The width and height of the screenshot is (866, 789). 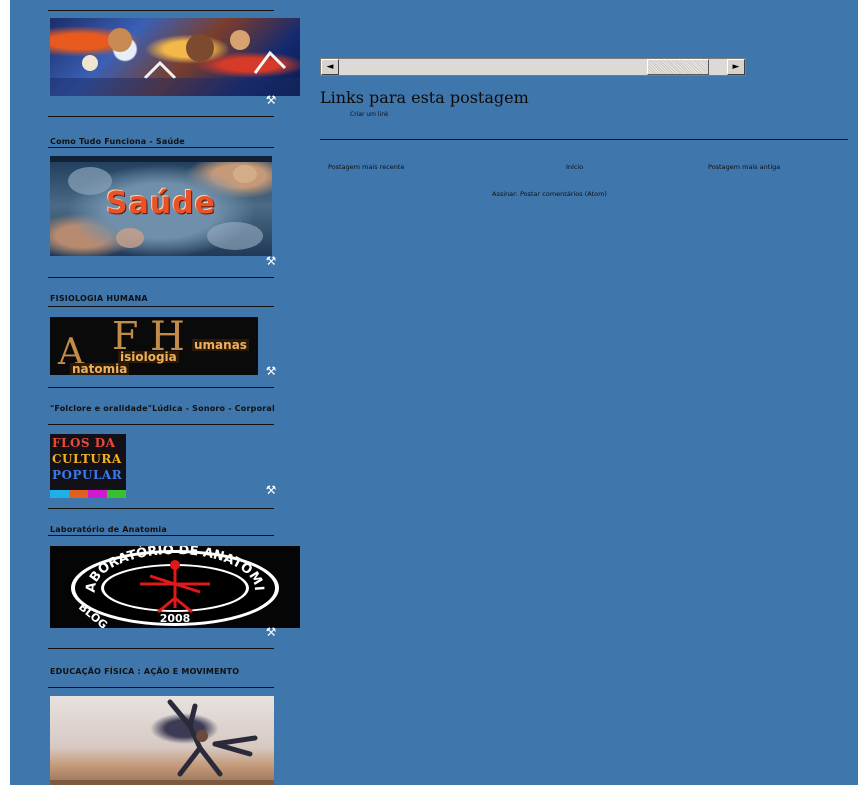 What do you see at coordinates (220, 345) in the screenshot?
I see `fisio-word-humanas: umanas` at bounding box center [220, 345].